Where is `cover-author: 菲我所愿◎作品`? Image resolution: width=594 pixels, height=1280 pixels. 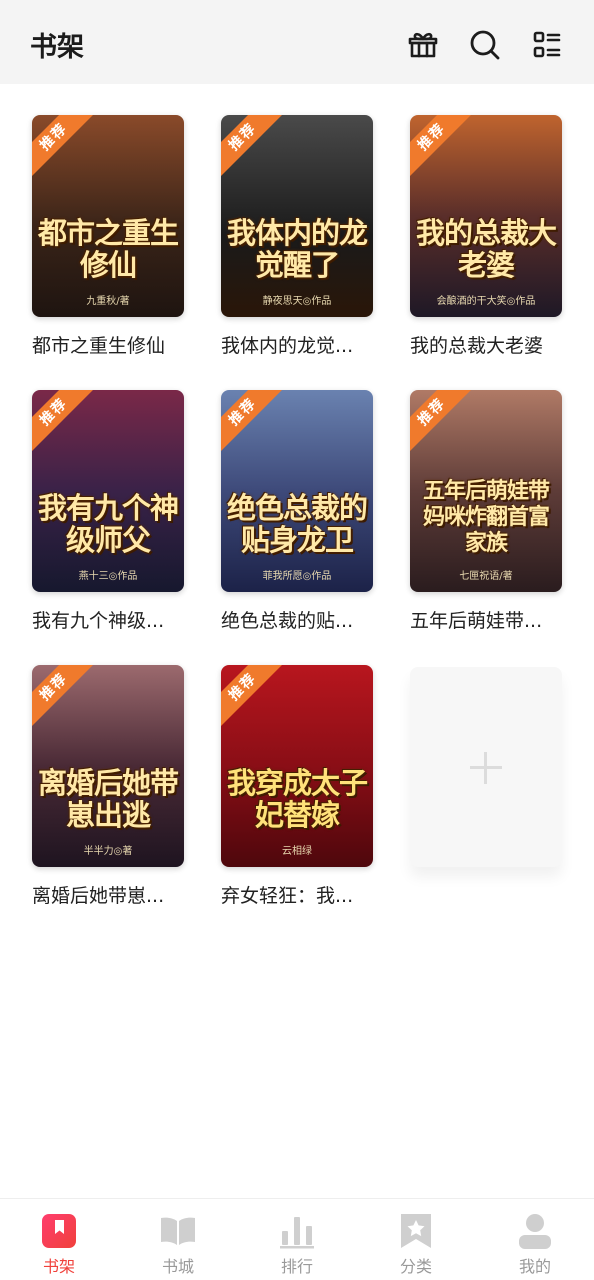
cover-author: 菲我所愿◎作品 is located at coordinates (297, 576).